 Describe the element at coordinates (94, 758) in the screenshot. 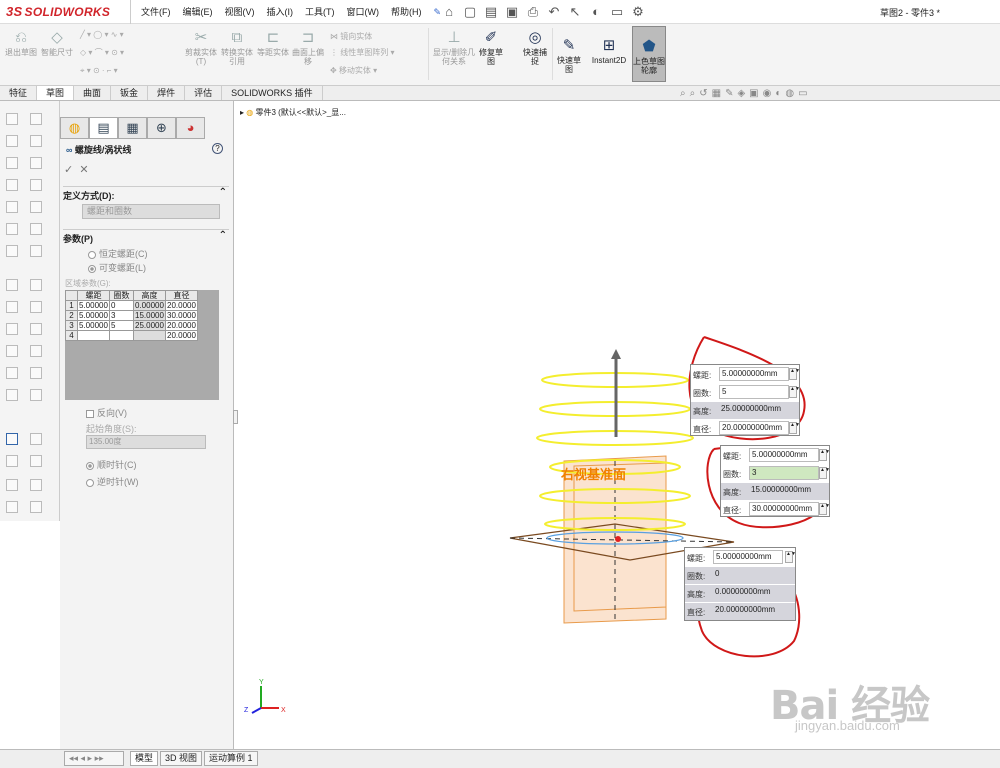

I see `tab-scroll-arrows: ◂◂ ◂ ▸ ▸▸` at that location.